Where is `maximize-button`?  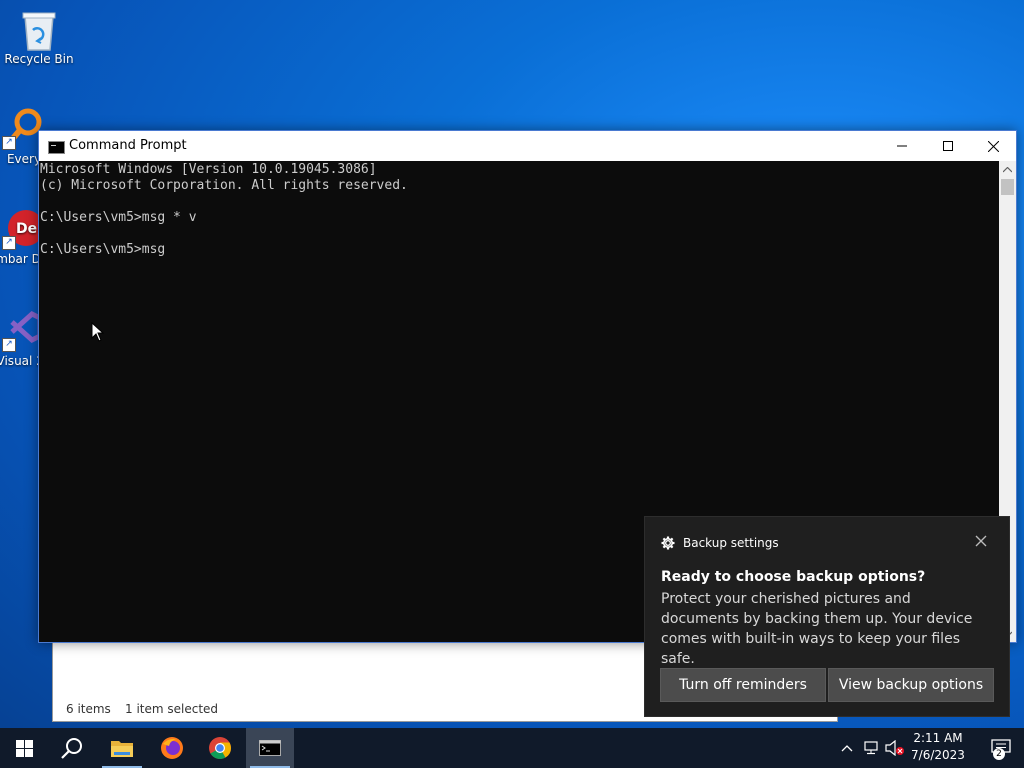
maximize-button is located at coordinates (948, 146).